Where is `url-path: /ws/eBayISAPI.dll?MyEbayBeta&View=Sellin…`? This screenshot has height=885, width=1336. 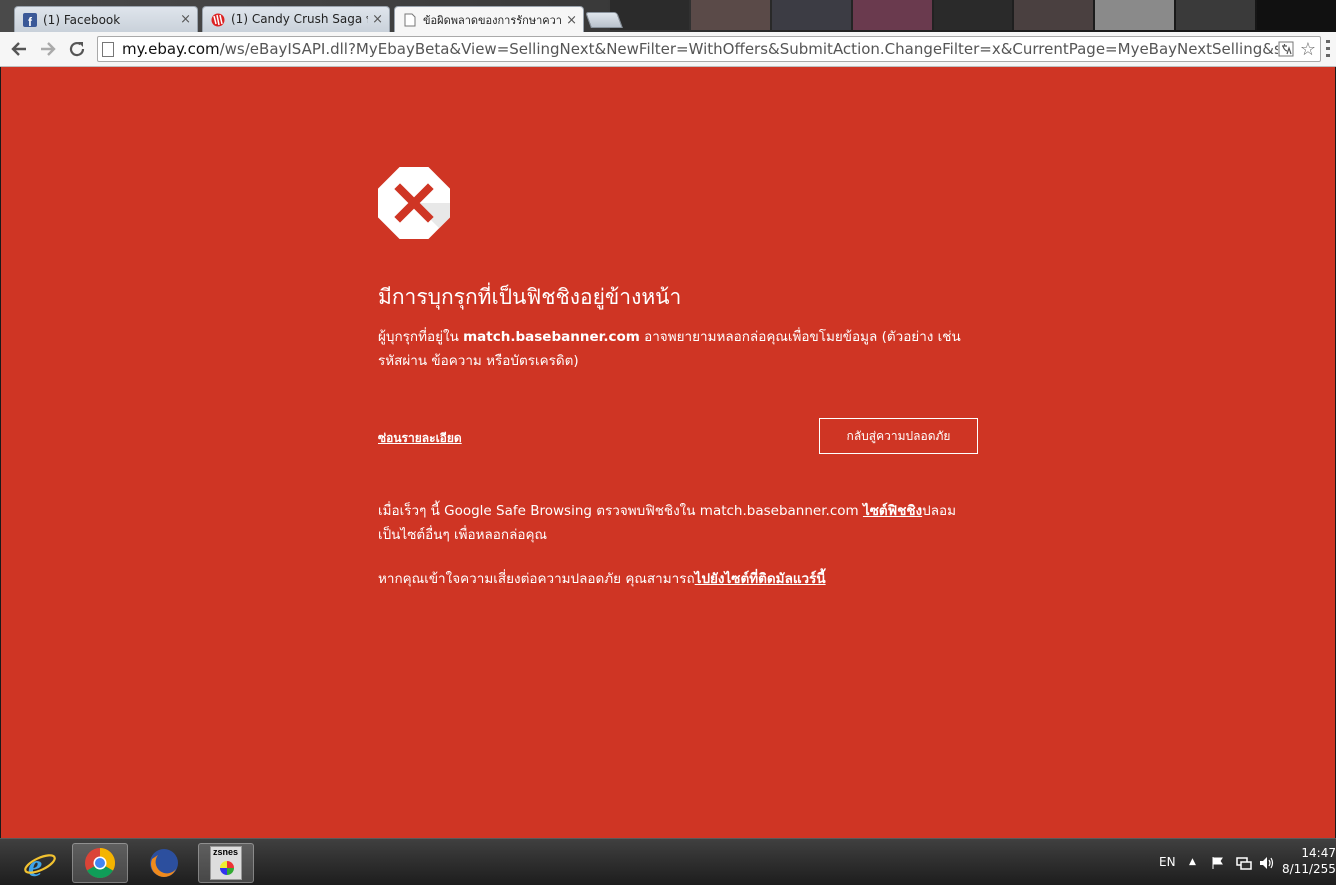 url-path: /ws/eBayISAPI.dll?MyEbayBeta&View=Sellin… is located at coordinates (748, 49).